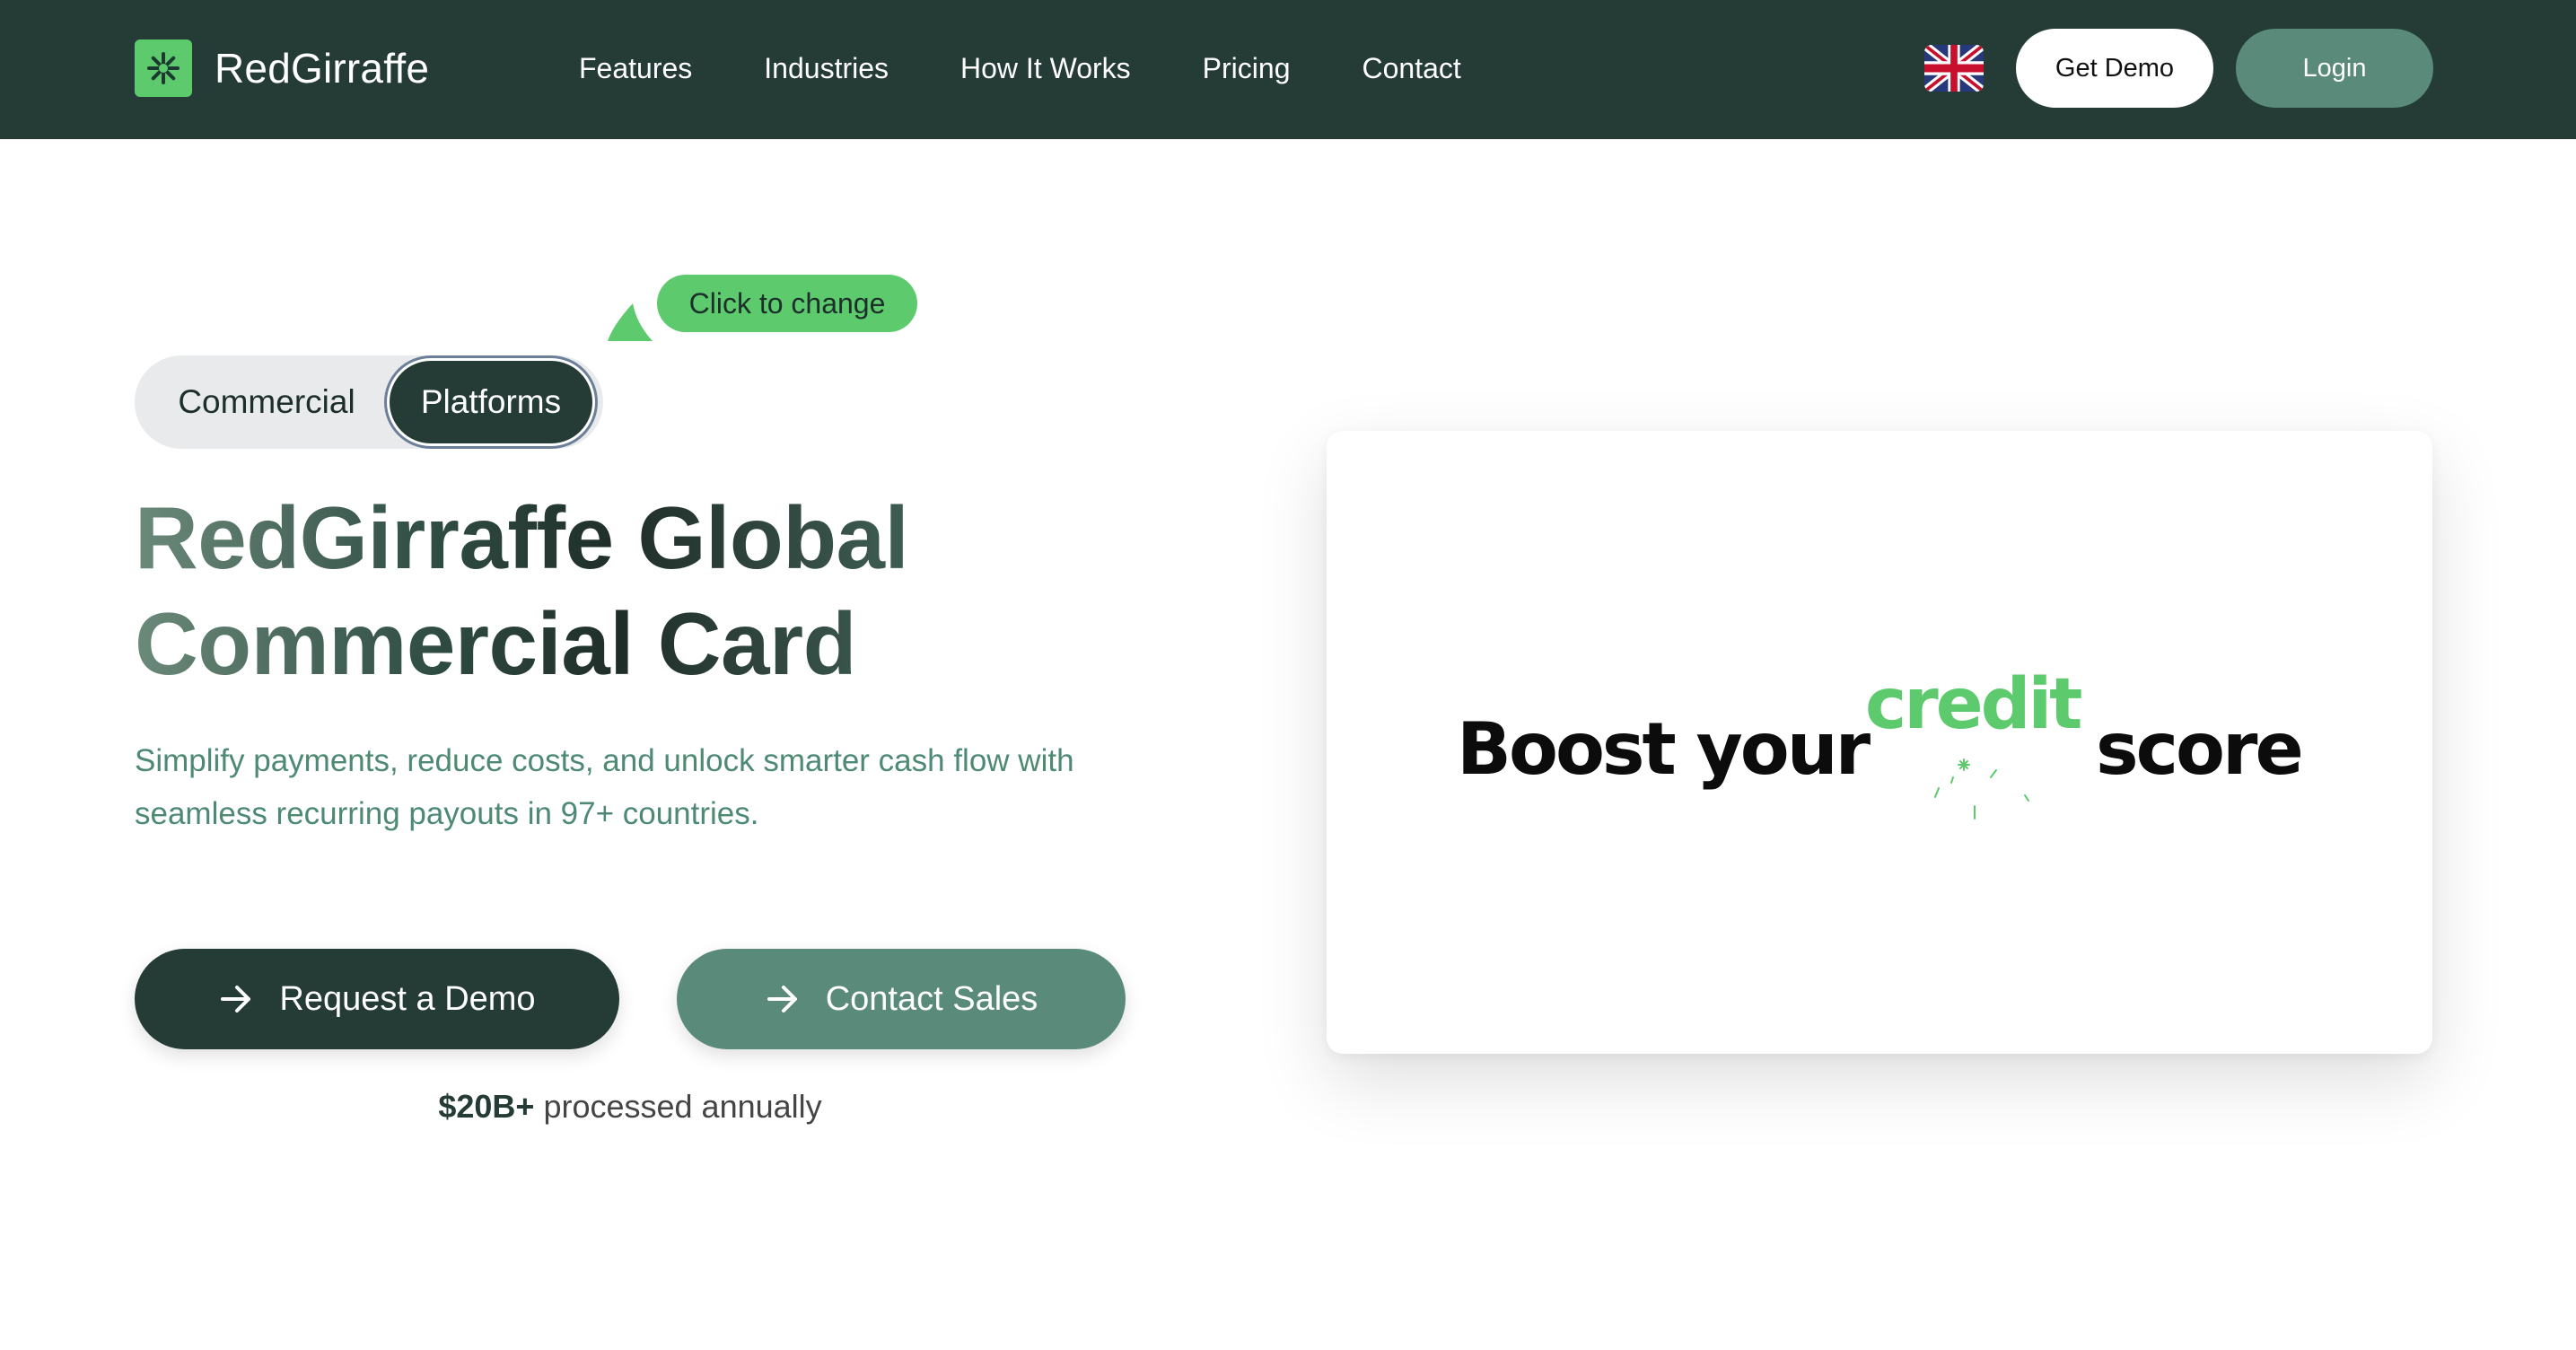 Image resolution: width=2576 pixels, height=1350 pixels. I want to click on boost-text-before: Boost your, so click(1664, 749).